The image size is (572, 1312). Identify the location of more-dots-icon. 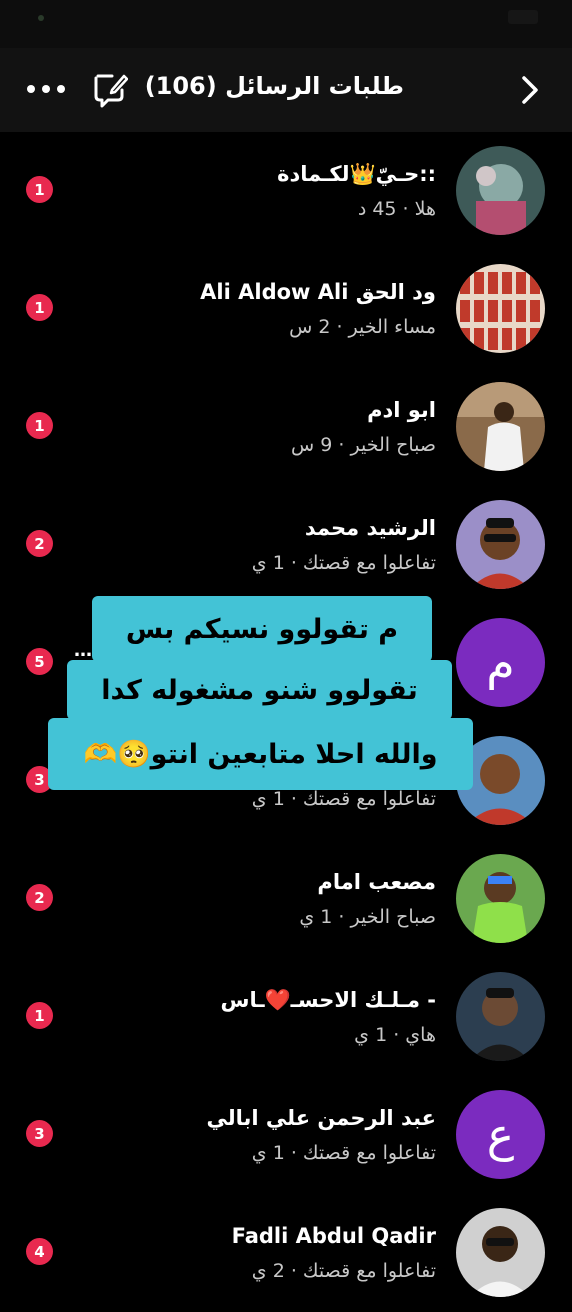
(46, 89).